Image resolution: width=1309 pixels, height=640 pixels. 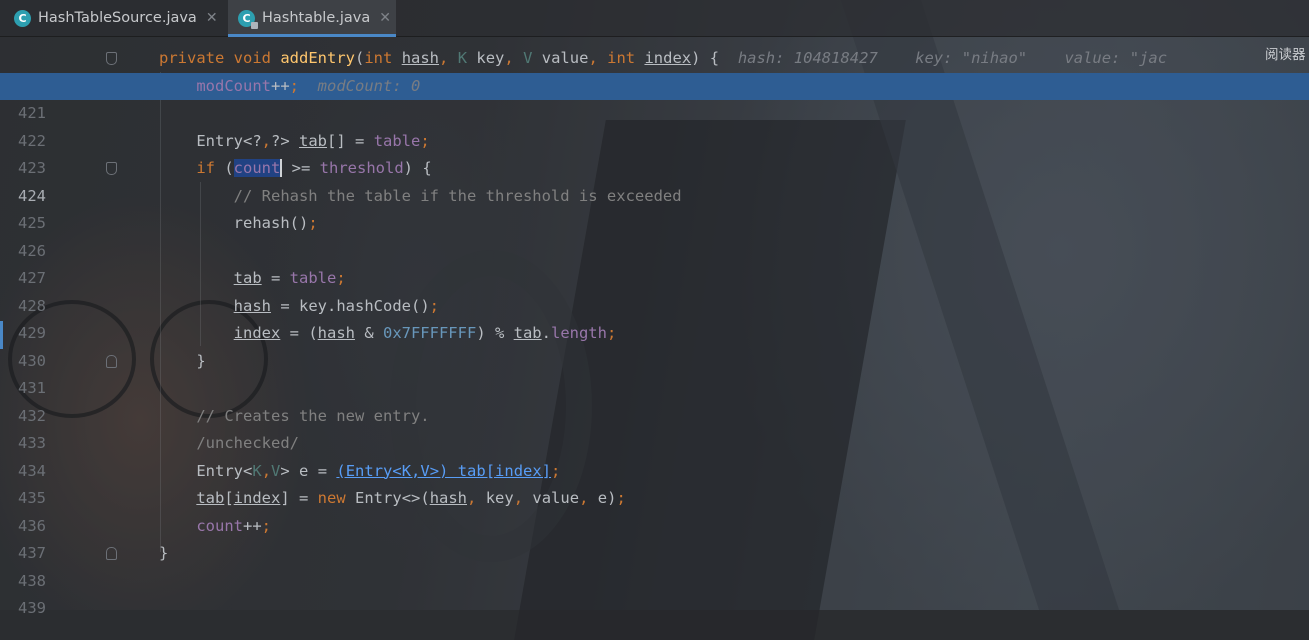 What do you see at coordinates (654, 153) in the screenshot?
I see `code-line: 423 Entry<?,?> tab[] = table;` at bounding box center [654, 153].